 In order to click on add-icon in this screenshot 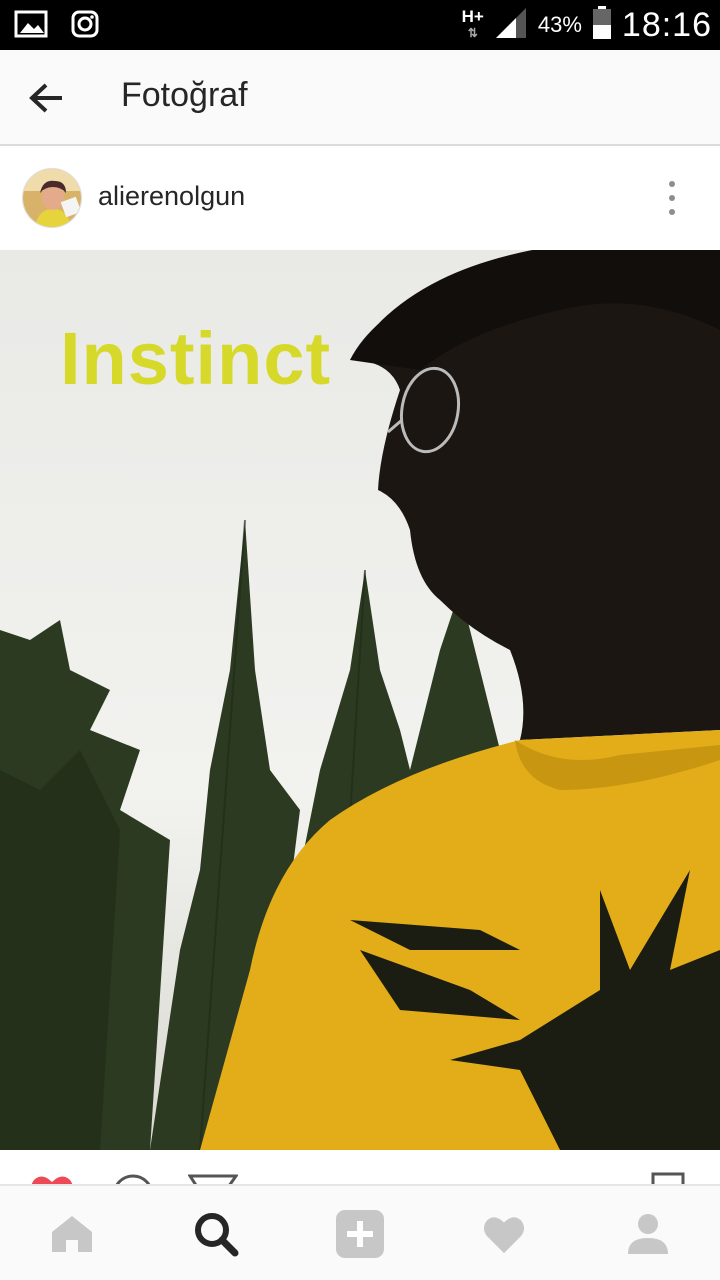, I will do `click(360, 1234)`.